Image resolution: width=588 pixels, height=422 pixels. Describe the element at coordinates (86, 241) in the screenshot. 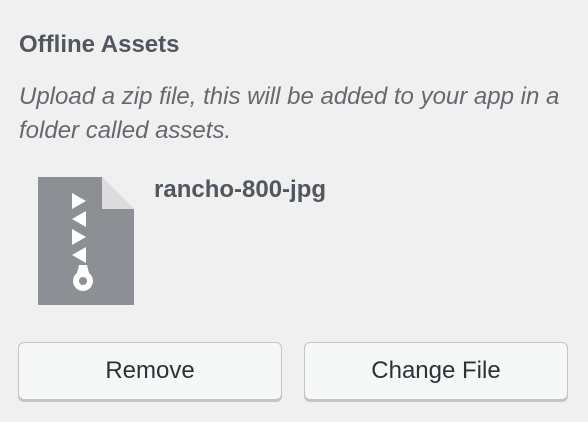

I see `zip-archive-file-icon` at that location.